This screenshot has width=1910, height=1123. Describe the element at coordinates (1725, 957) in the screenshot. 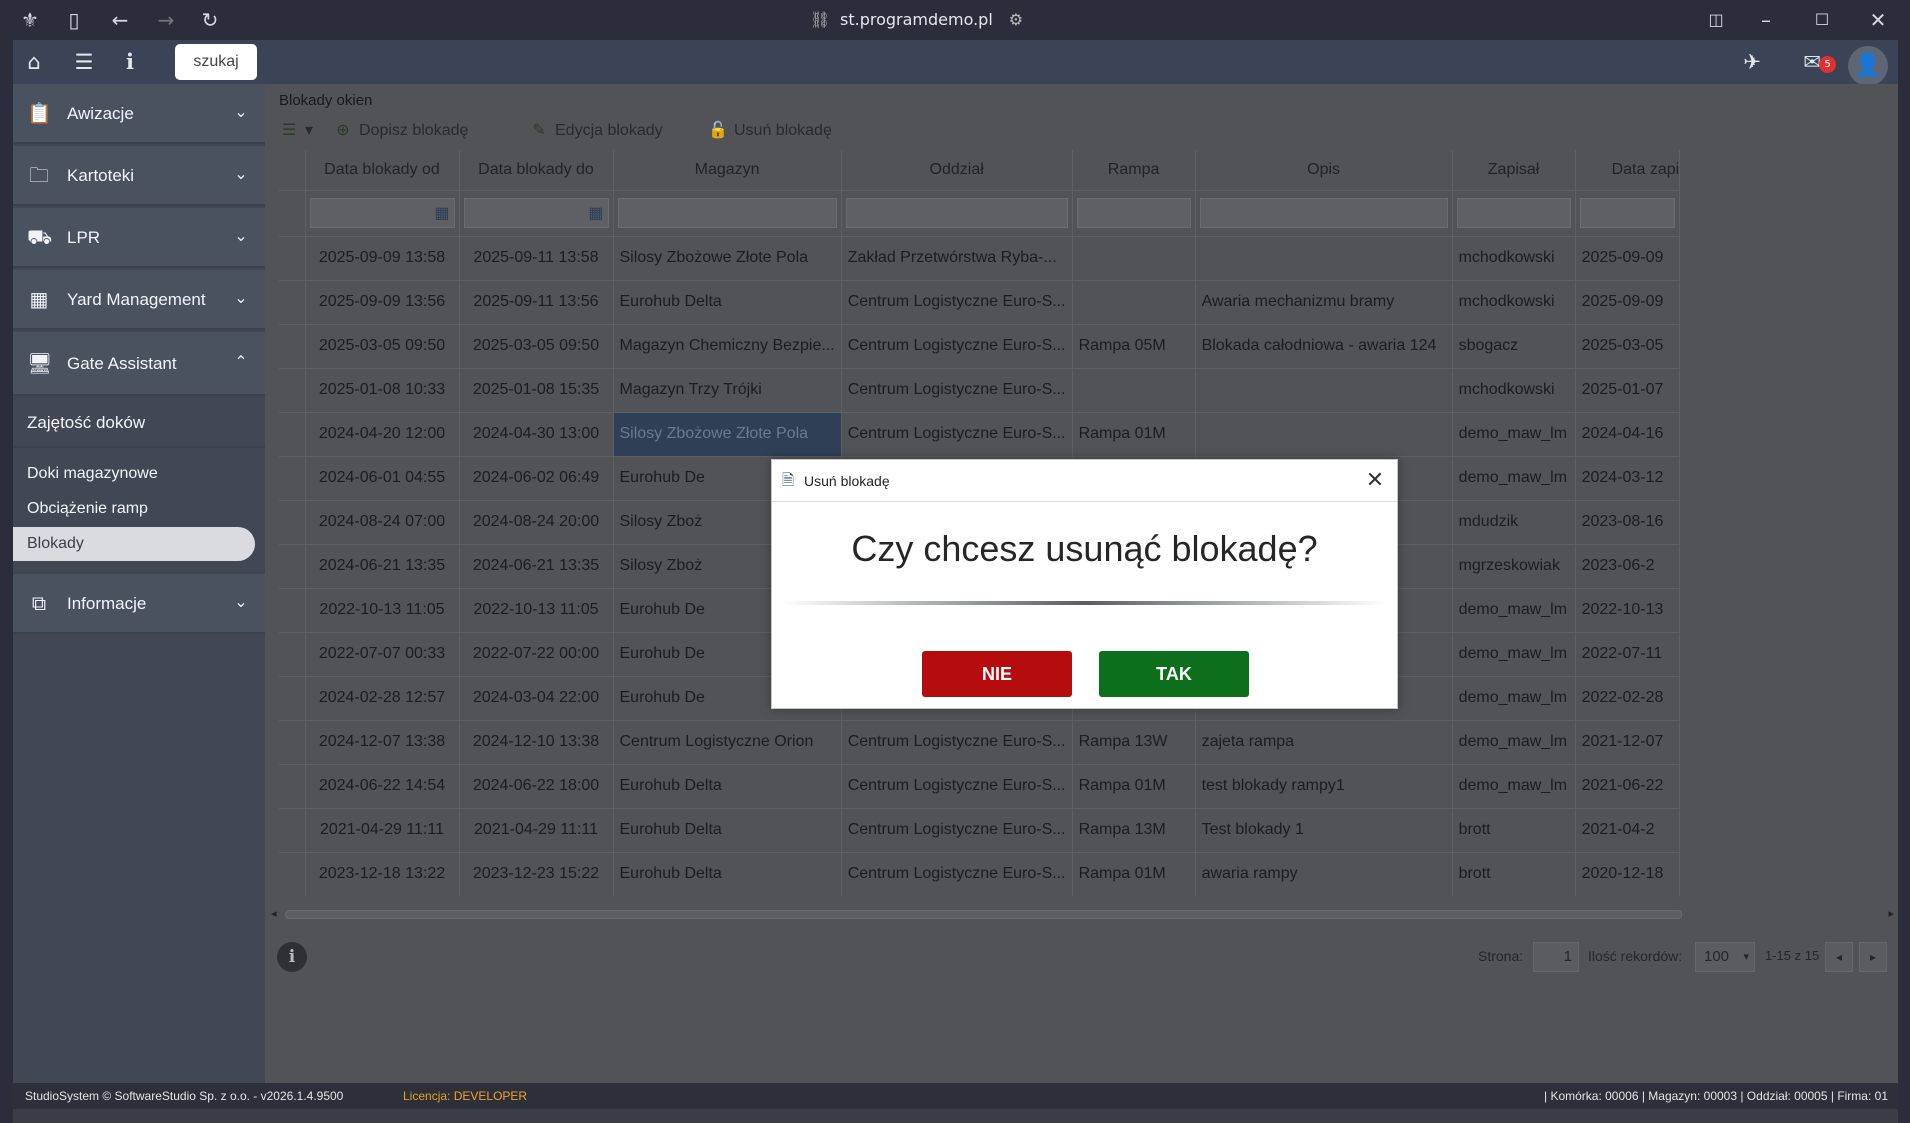

I see `records-count-select: 100 ▾` at that location.